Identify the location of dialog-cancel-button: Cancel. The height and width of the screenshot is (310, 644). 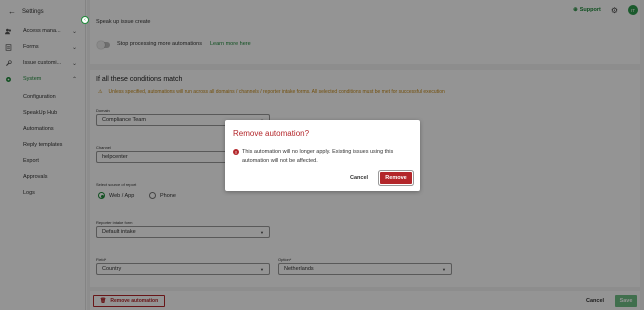
(359, 178).